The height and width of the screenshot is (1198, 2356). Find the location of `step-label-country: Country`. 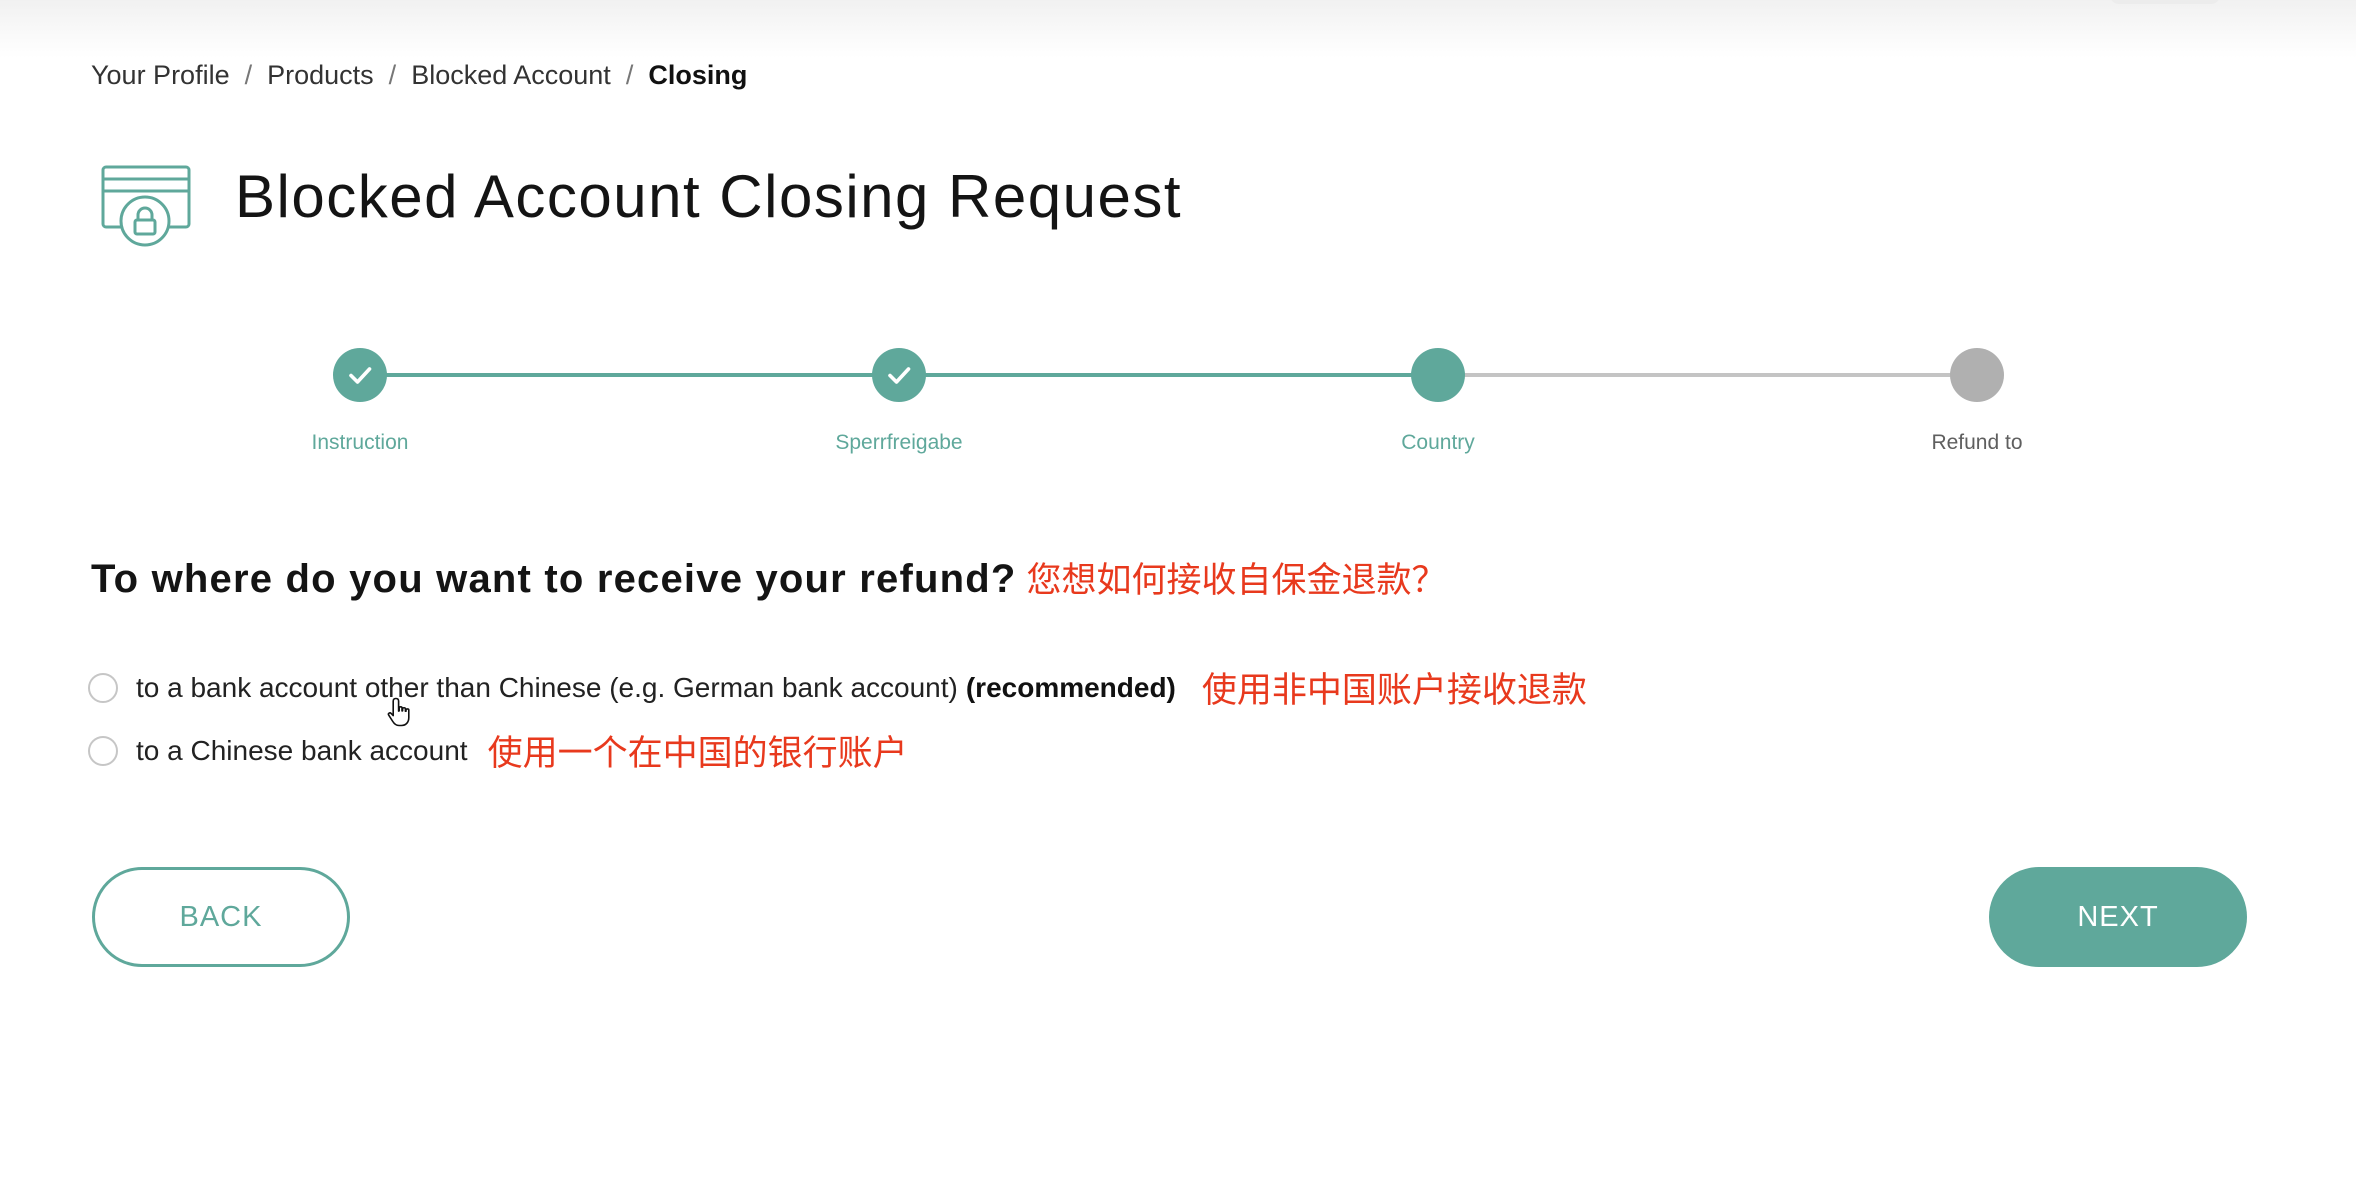

step-label-country: Country is located at coordinates (1438, 442).